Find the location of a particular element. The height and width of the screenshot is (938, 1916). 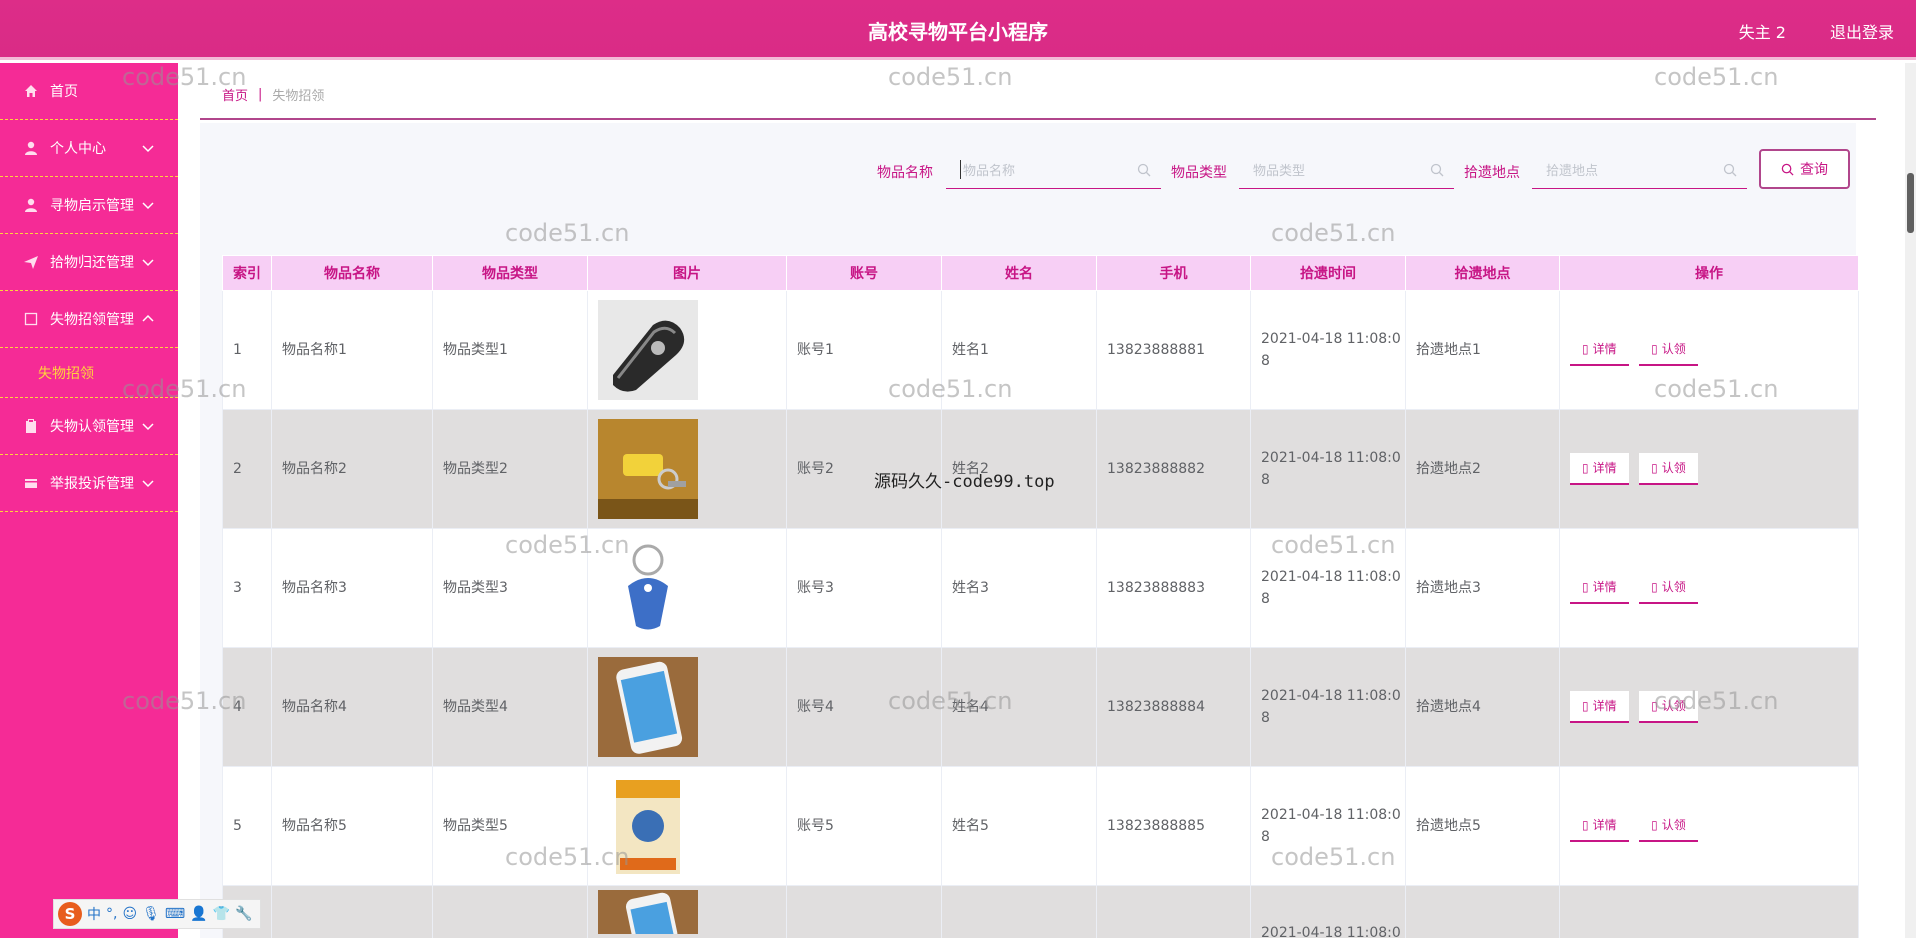

cell-time: 2021-04-18 11:08:0 8 is located at coordinates (1328, 469).